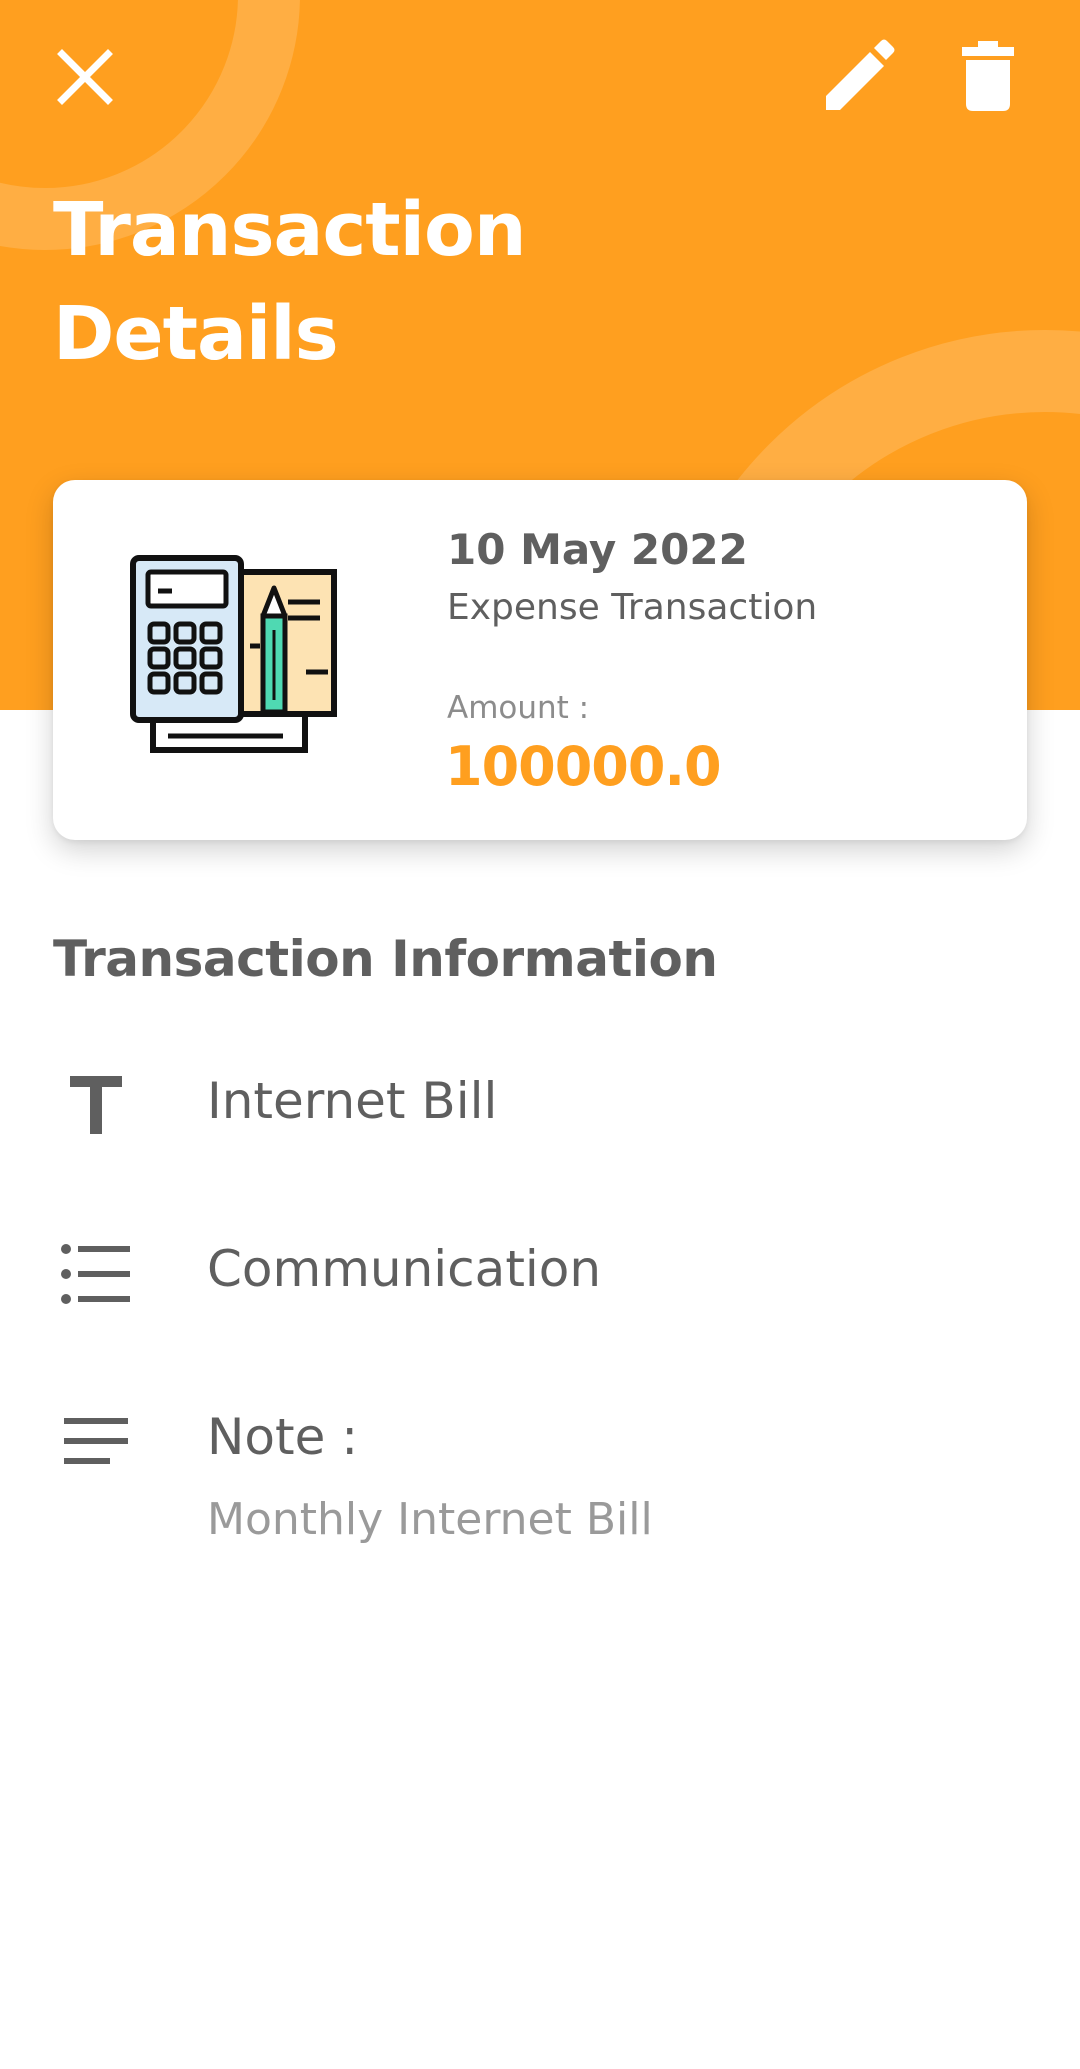 Image resolution: width=1080 pixels, height=2069 pixels. What do you see at coordinates (385, 959) in the screenshot?
I see `section-title: Transaction Information` at bounding box center [385, 959].